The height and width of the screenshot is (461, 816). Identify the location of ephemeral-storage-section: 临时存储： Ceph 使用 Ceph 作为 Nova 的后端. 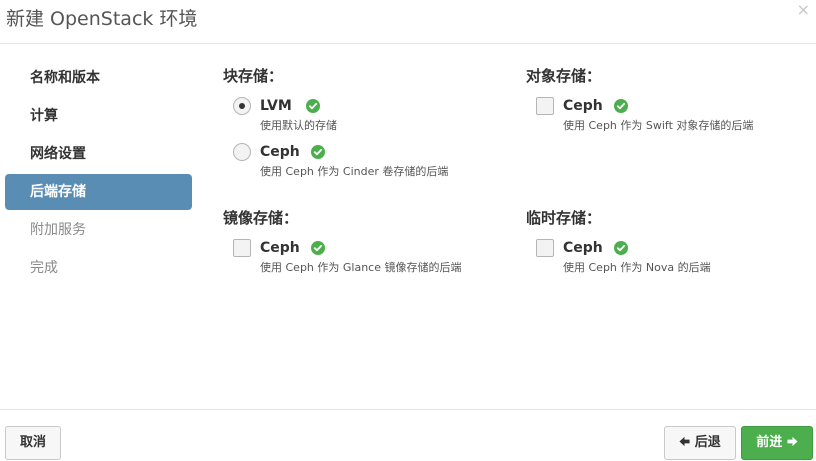
(668, 247).